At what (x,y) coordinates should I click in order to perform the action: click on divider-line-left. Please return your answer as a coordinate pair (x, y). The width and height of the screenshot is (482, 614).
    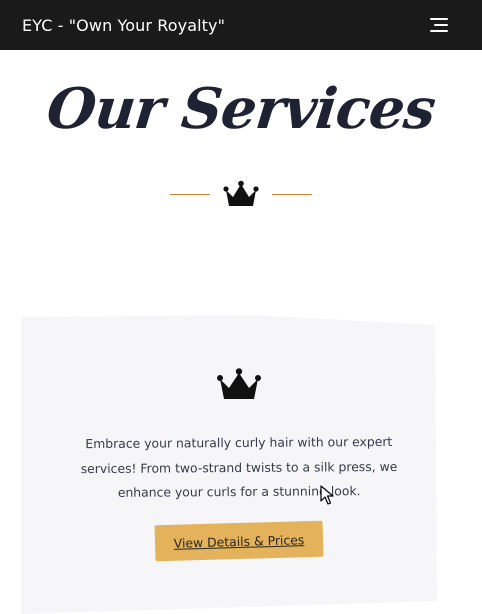
    Looking at the image, I should click on (190, 194).